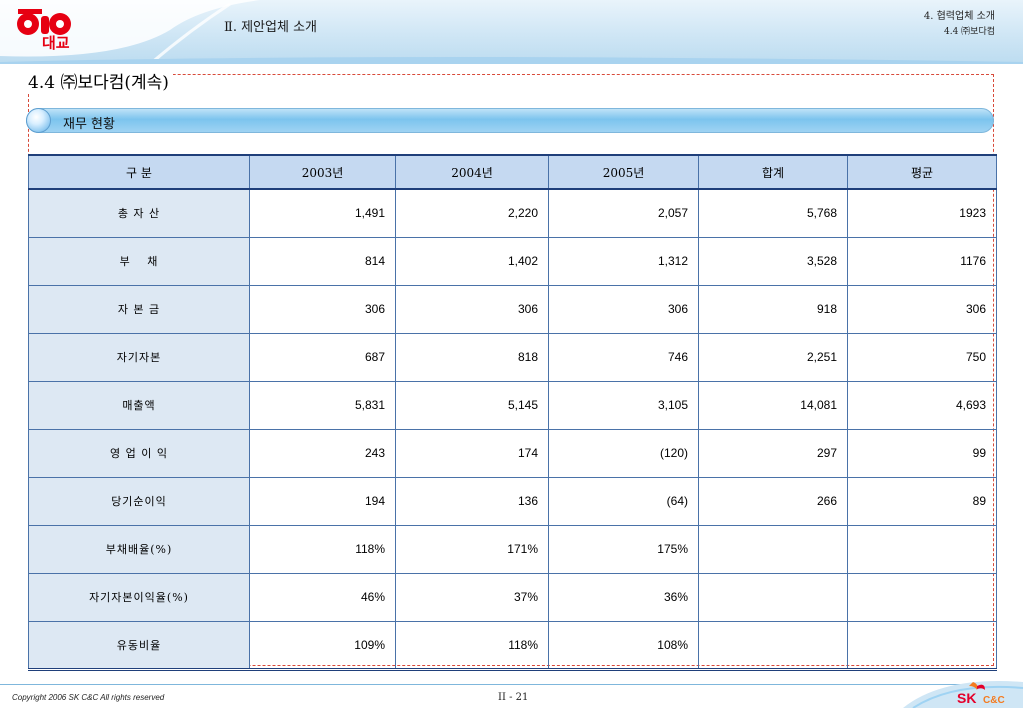  Describe the element at coordinates (139, 213) in the screenshot. I see `row-label: 총 자 산` at that location.